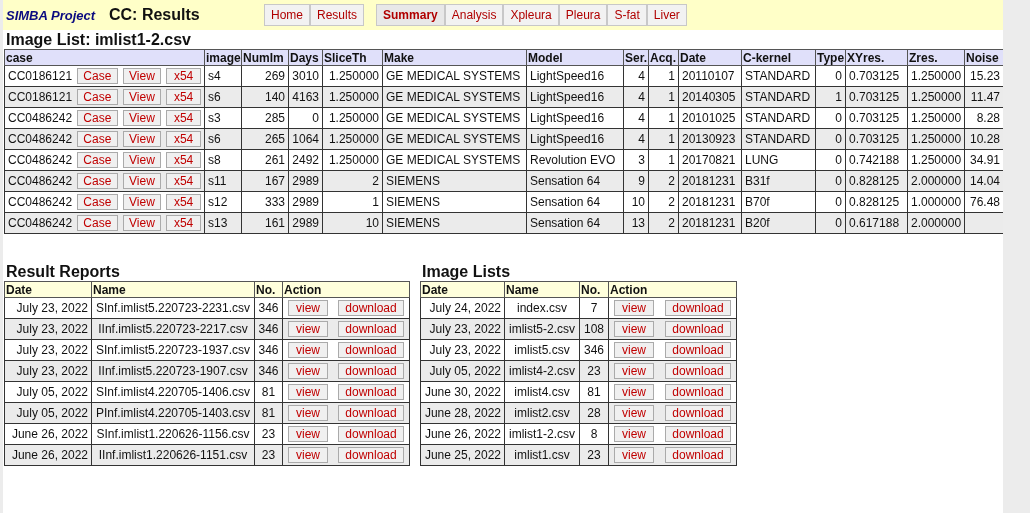  What do you see at coordinates (666, 15) in the screenshot?
I see `nav-tab: Liver` at bounding box center [666, 15].